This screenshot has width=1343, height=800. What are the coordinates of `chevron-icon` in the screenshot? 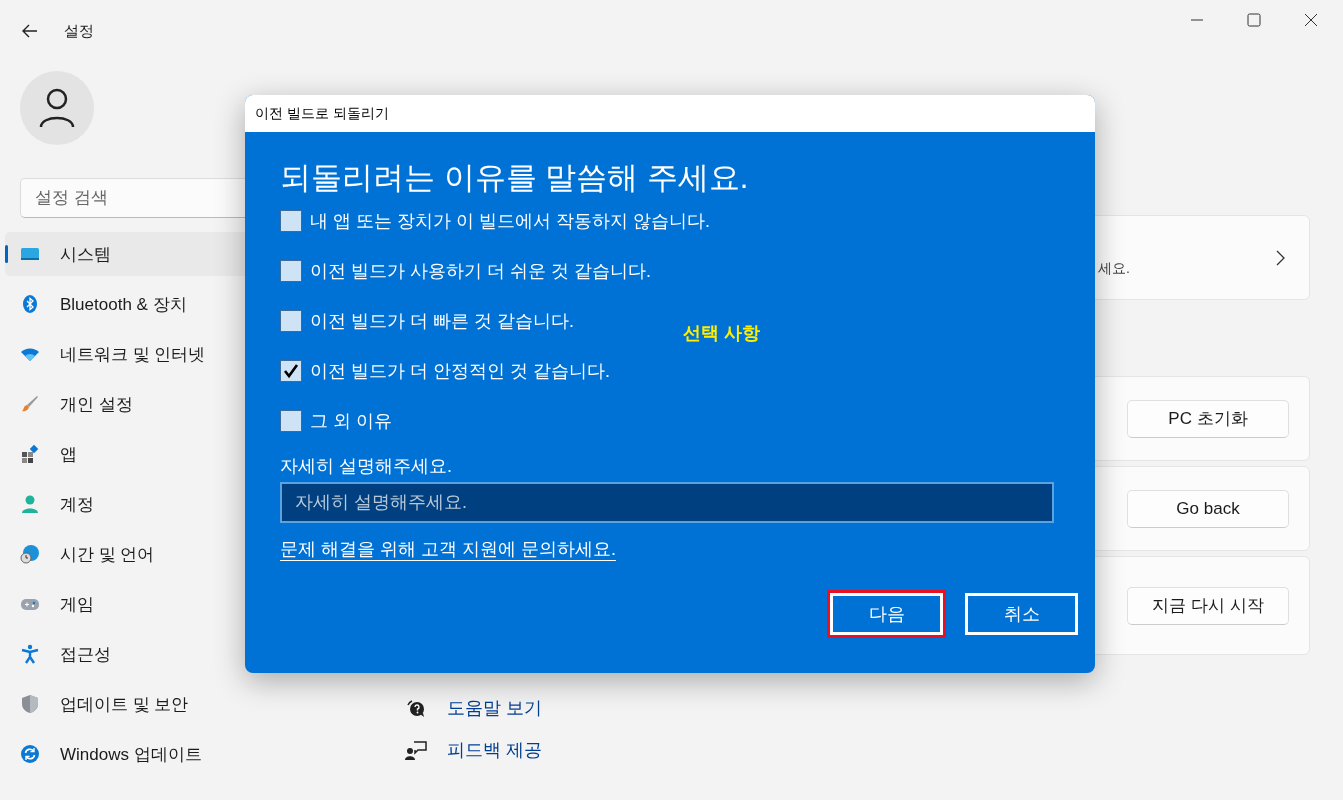 It's located at (1280, 257).